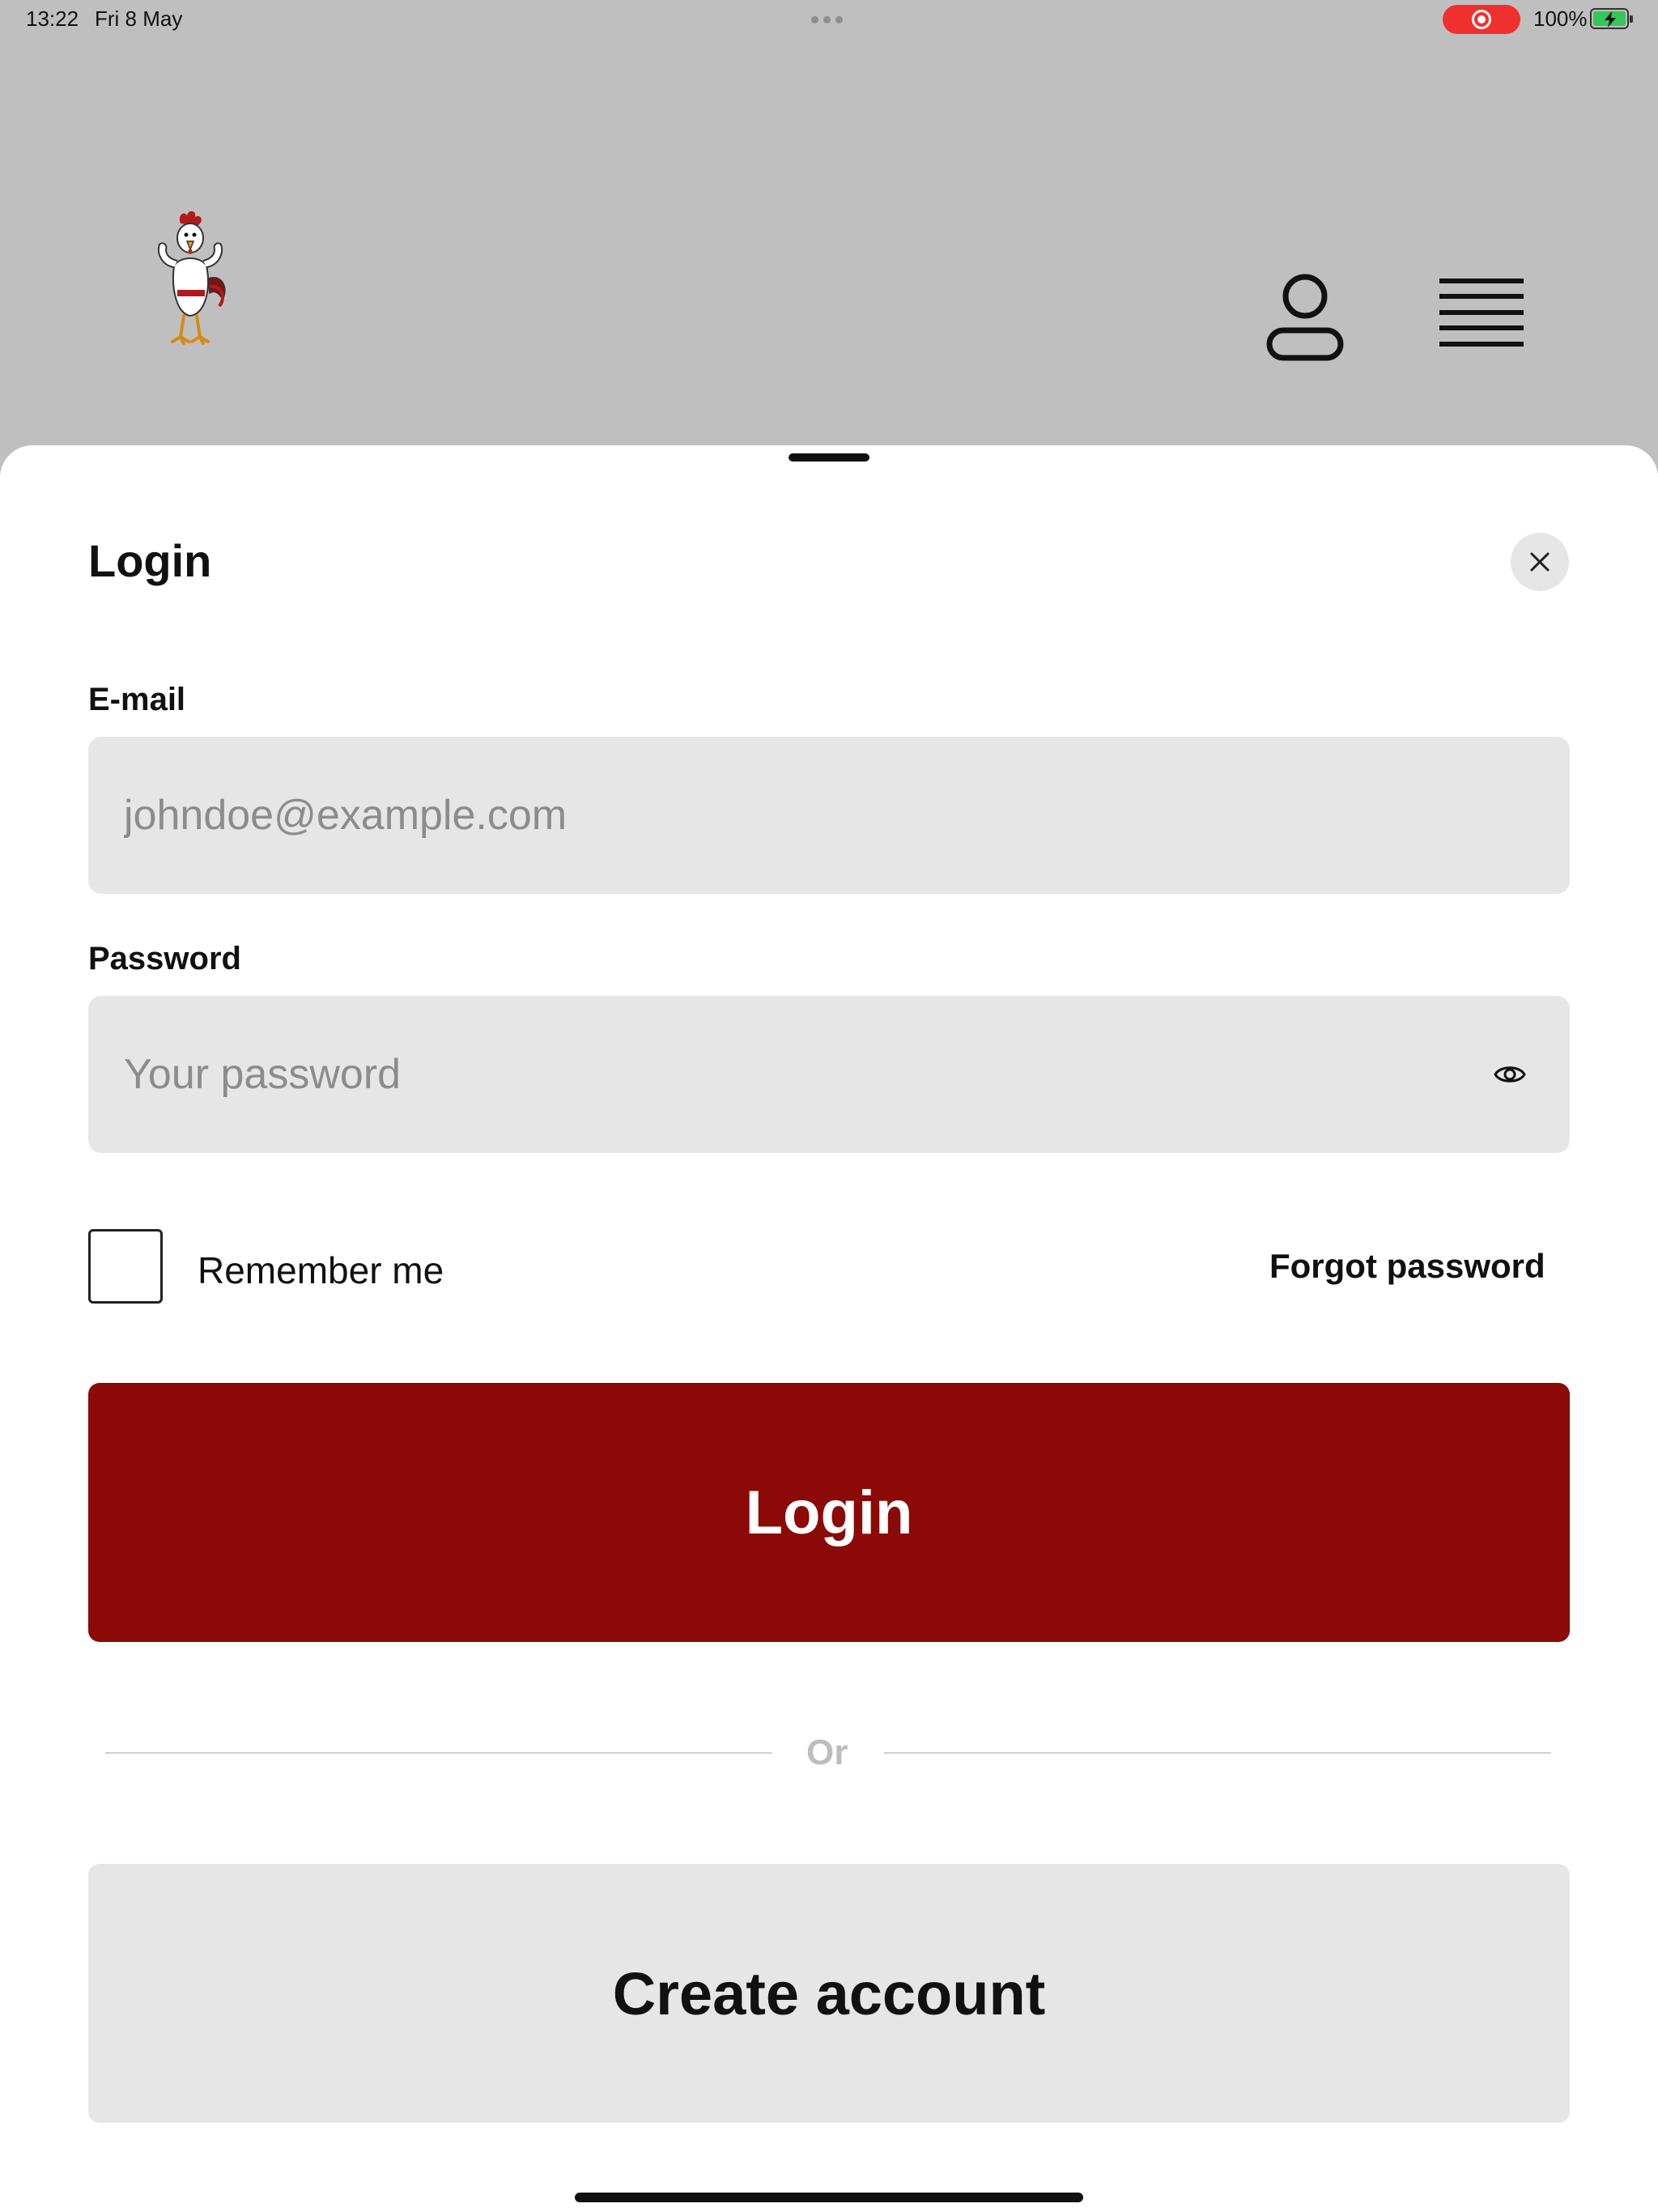 Image resolution: width=1658 pixels, height=2212 pixels. What do you see at coordinates (1305, 316) in the screenshot?
I see `user-icon` at bounding box center [1305, 316].